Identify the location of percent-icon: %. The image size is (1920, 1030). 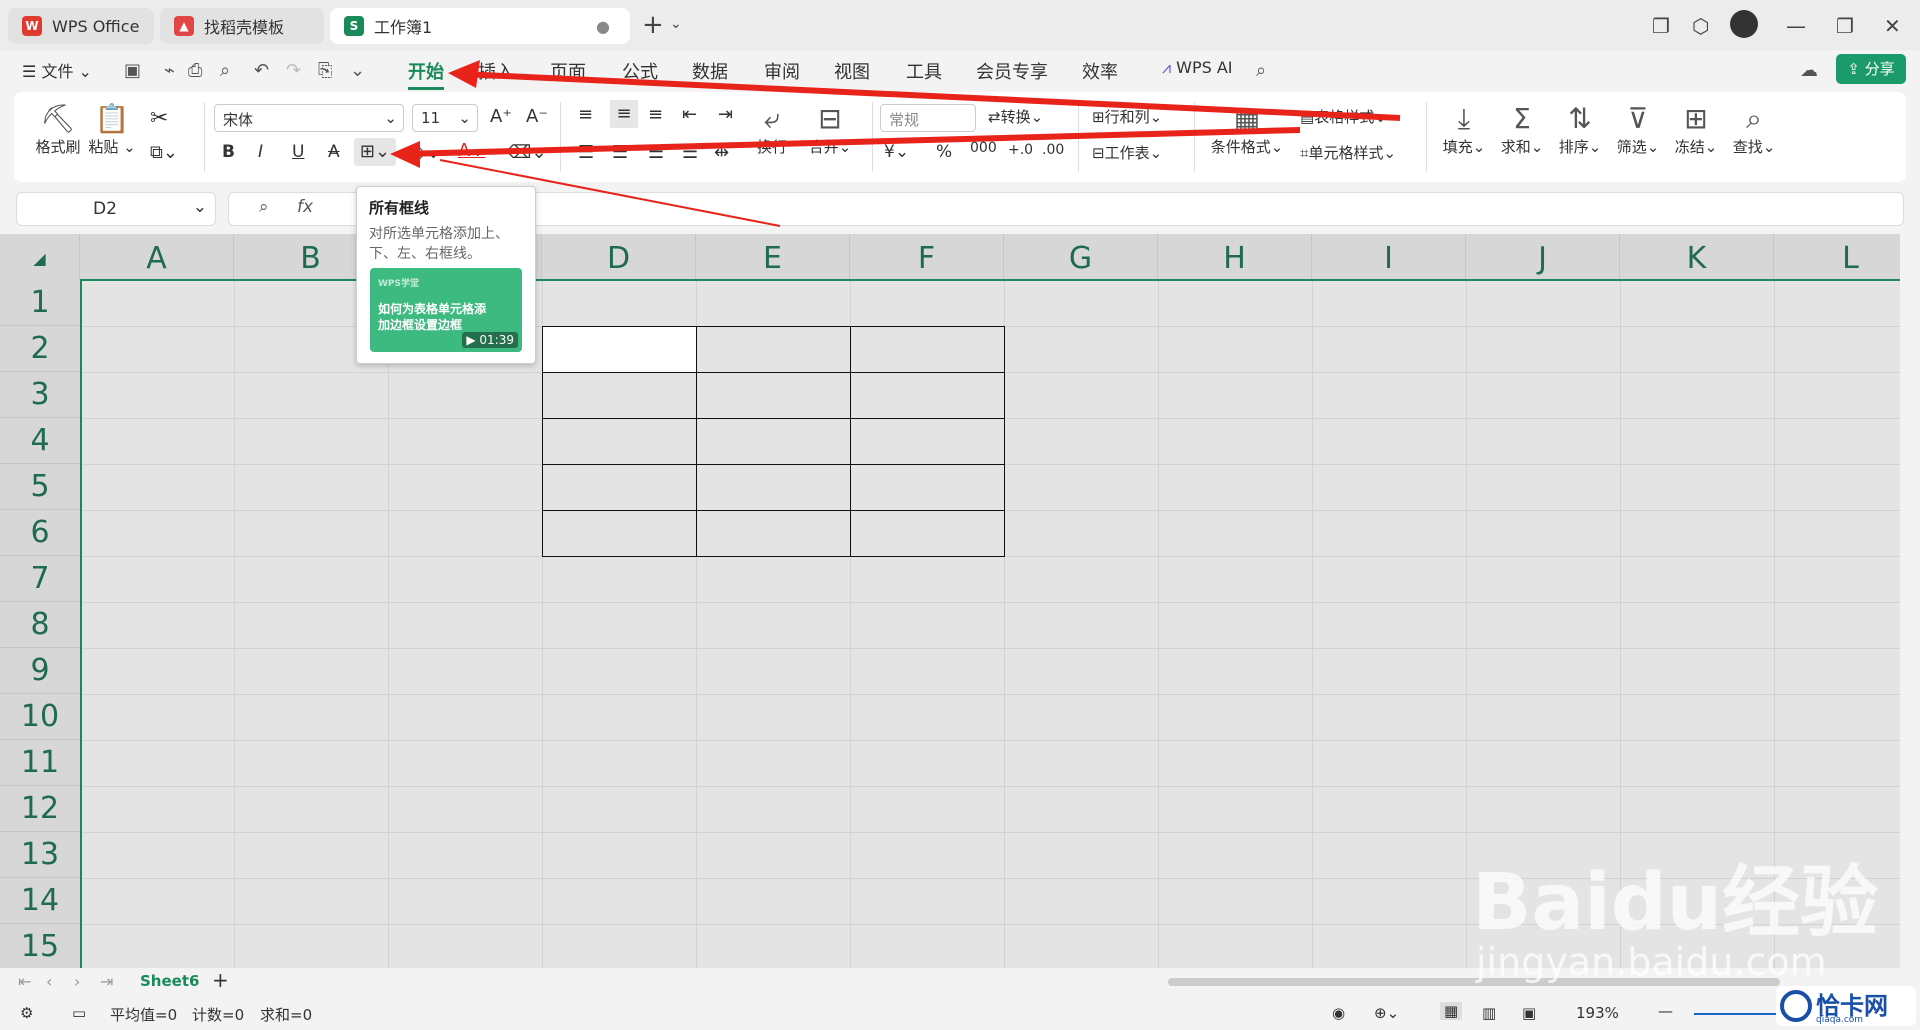
(944, 152).